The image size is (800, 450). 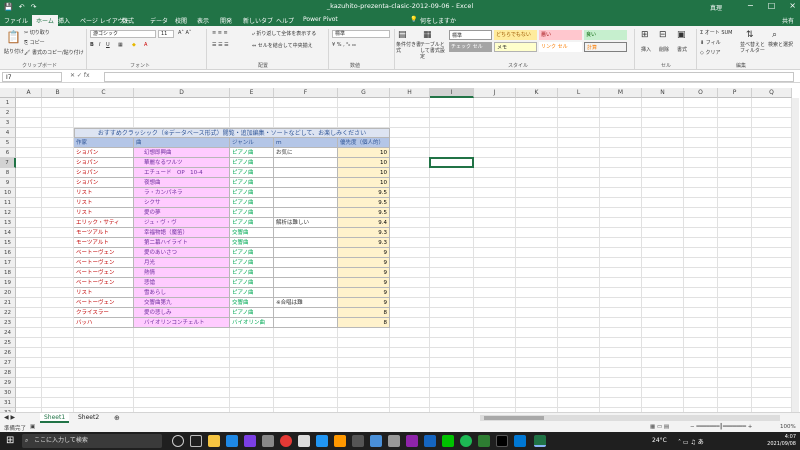 I want to click on cell-piece: 華麗なるワルツ, so click(x=182, y=163).